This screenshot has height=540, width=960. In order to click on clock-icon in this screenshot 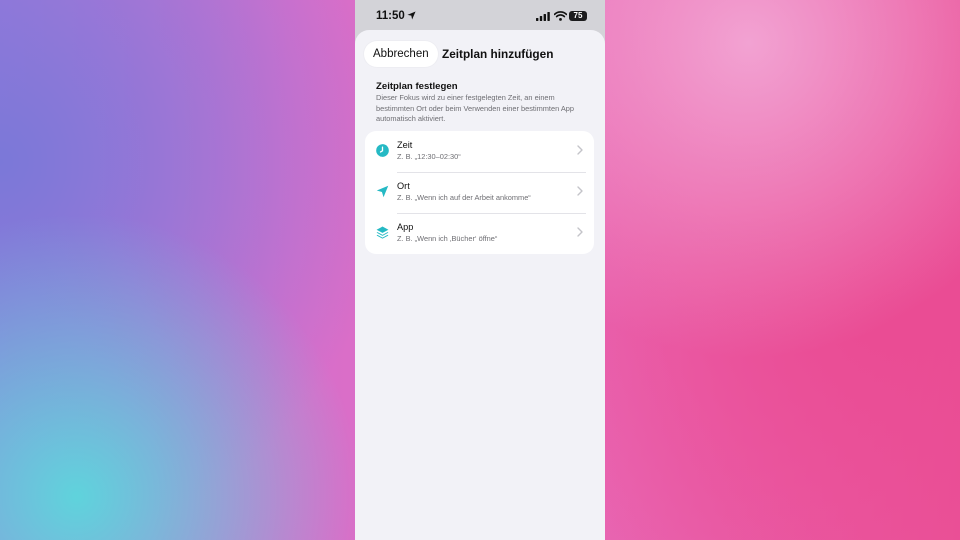, I will do `click(382, 150)`.